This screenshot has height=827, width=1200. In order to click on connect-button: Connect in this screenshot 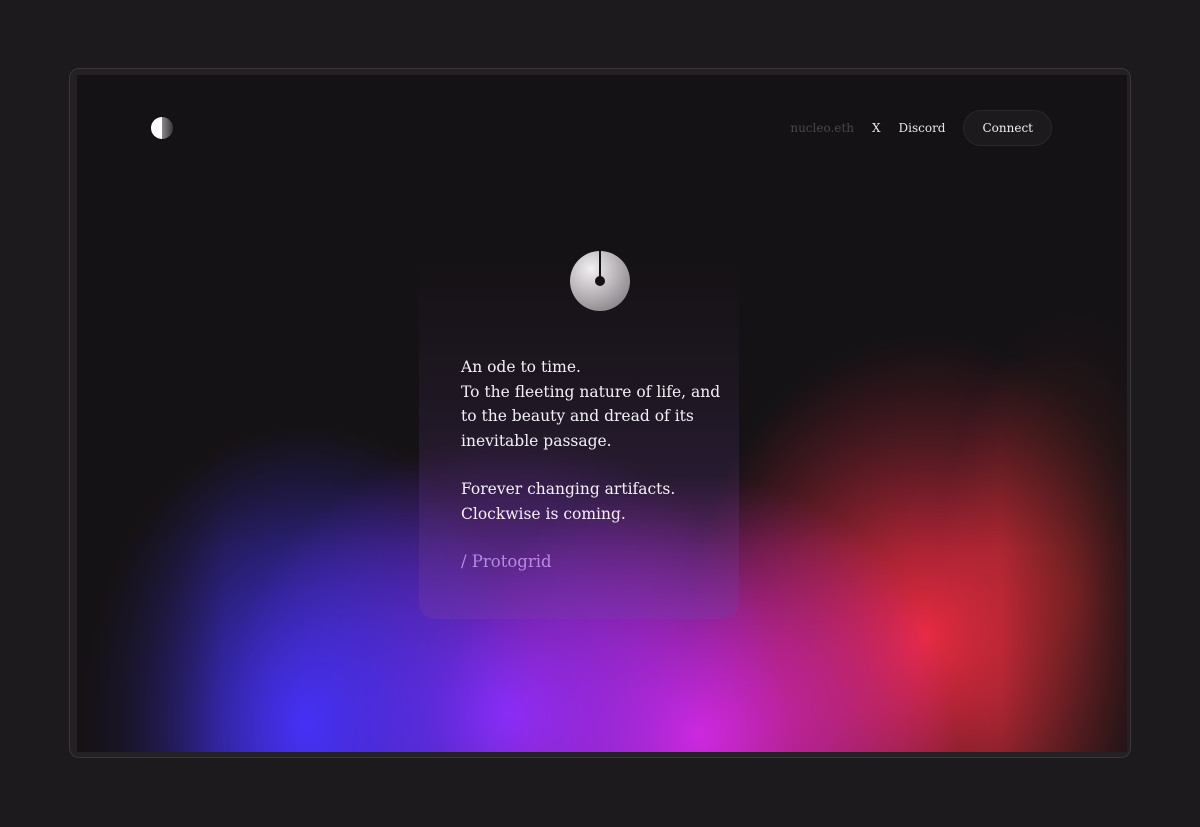, I will do `click(1007, 128)`.